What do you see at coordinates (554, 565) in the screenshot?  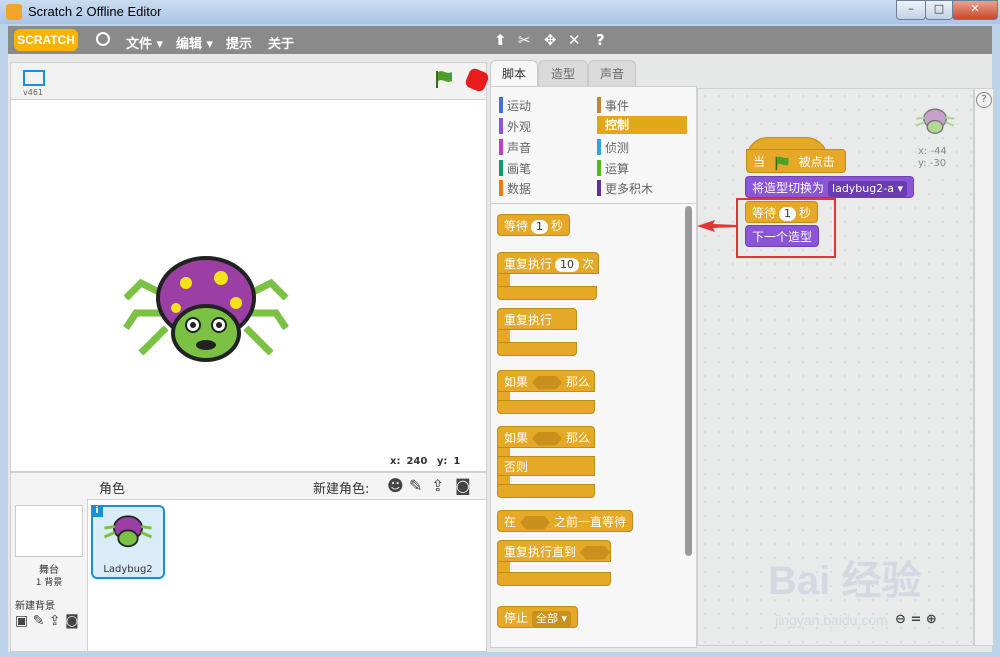 I see `block-repeat-until: 重复执行直到` at bounding box center [554, 565].